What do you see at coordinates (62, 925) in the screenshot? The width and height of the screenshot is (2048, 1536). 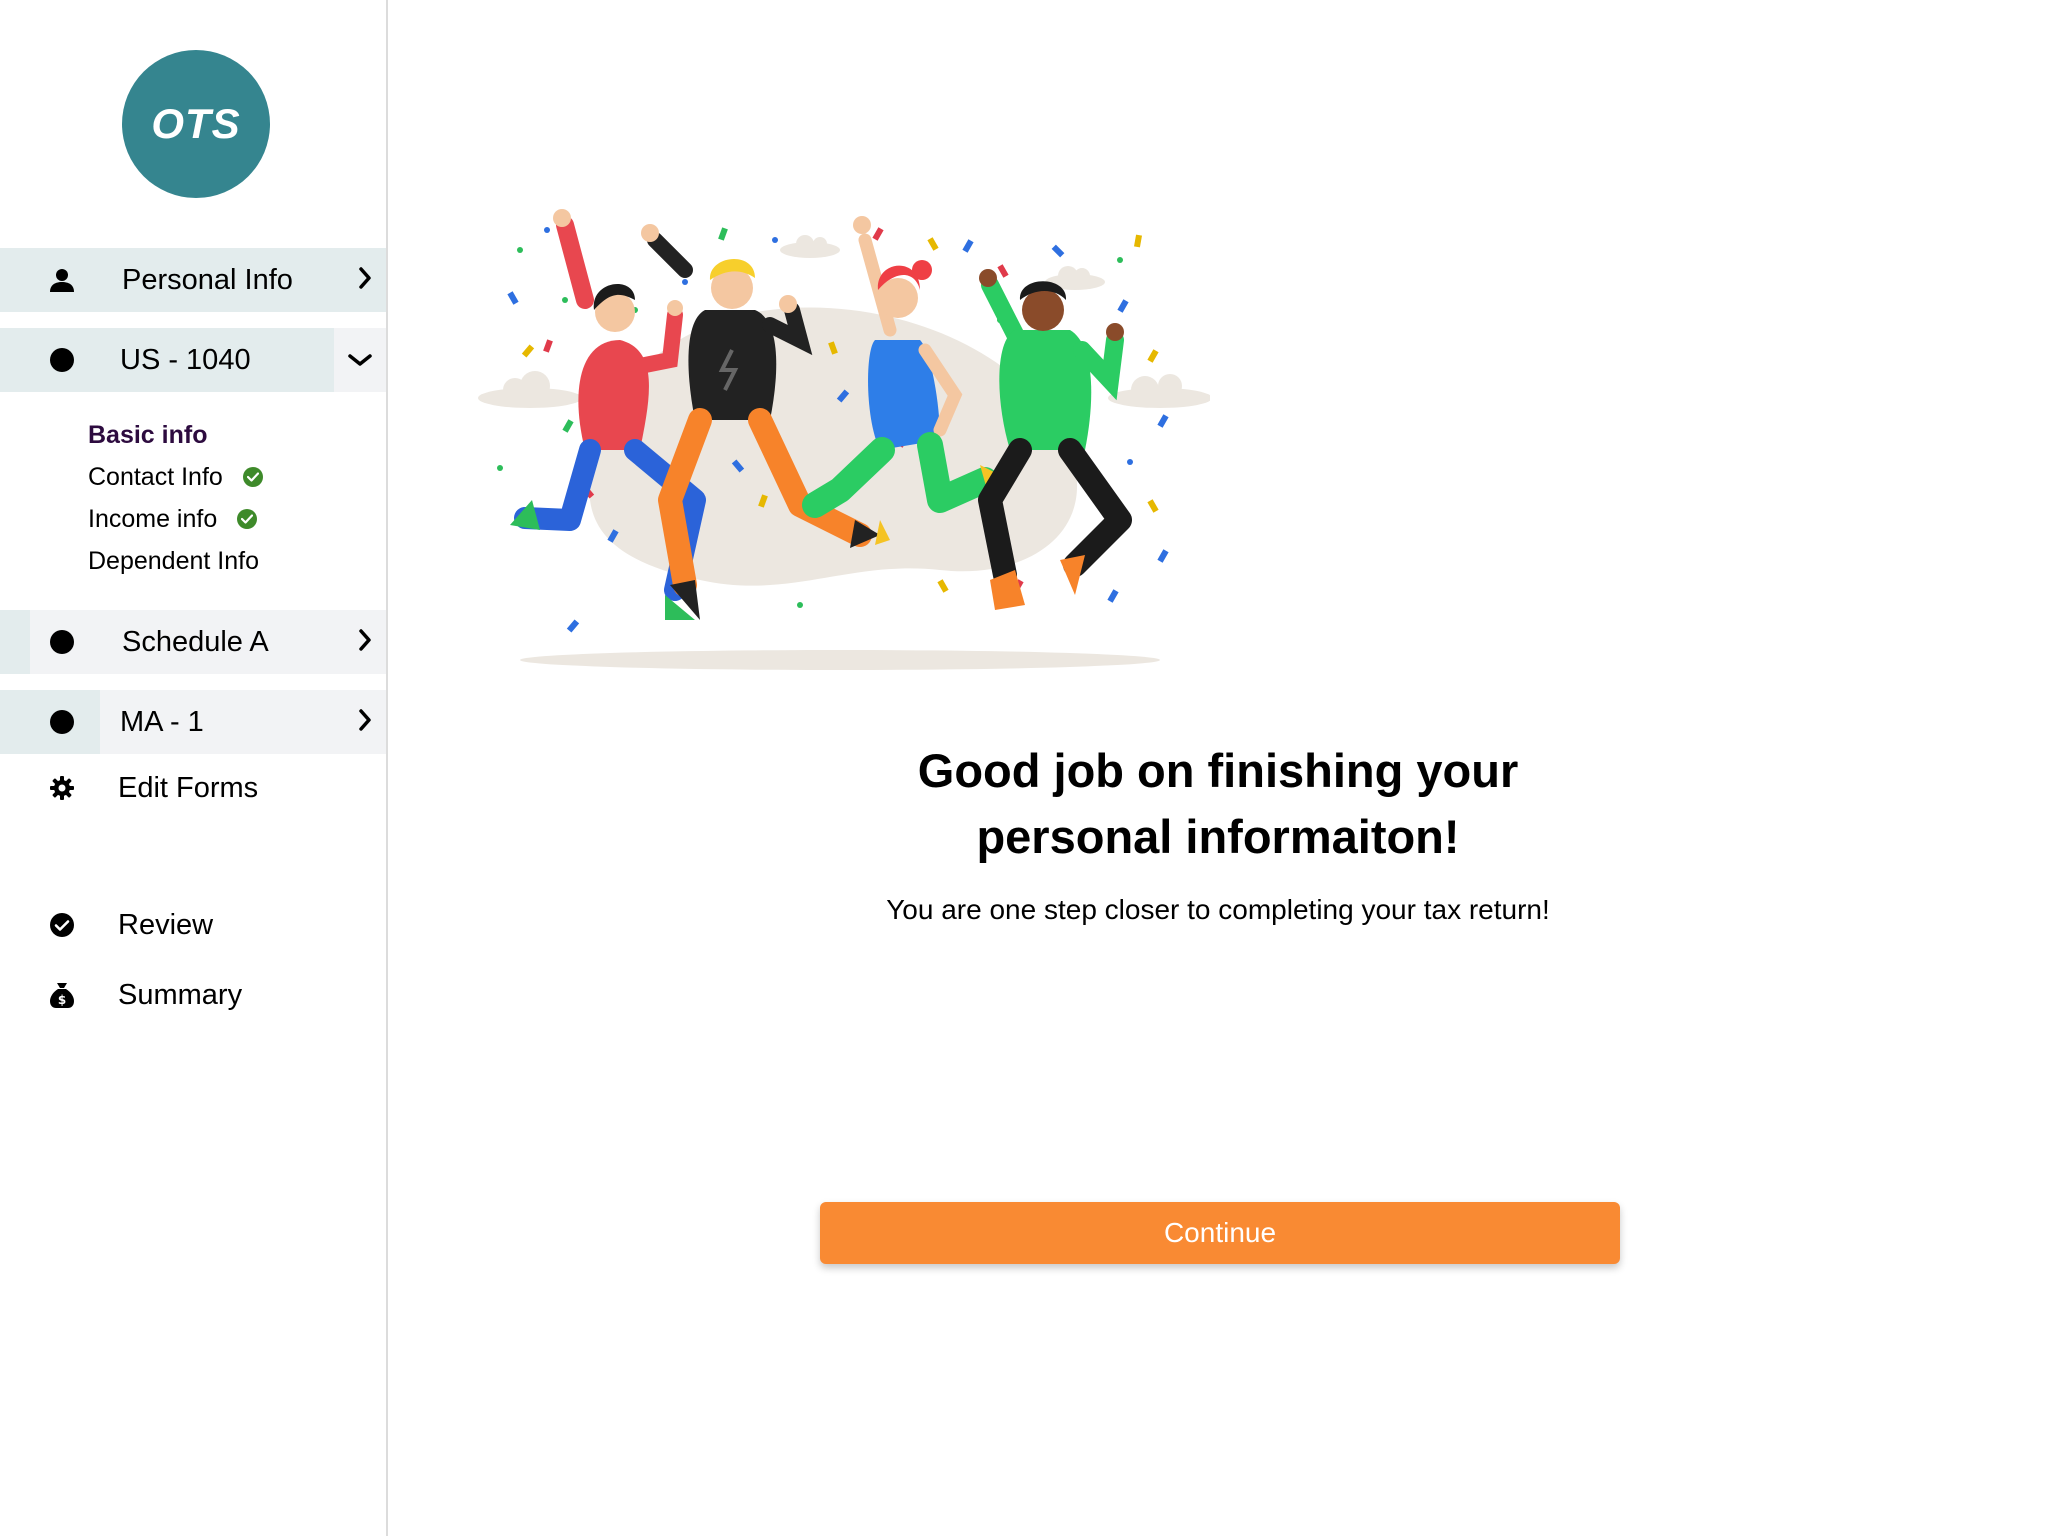 I see `check-circle-icon` at bounding box center [62, 925].